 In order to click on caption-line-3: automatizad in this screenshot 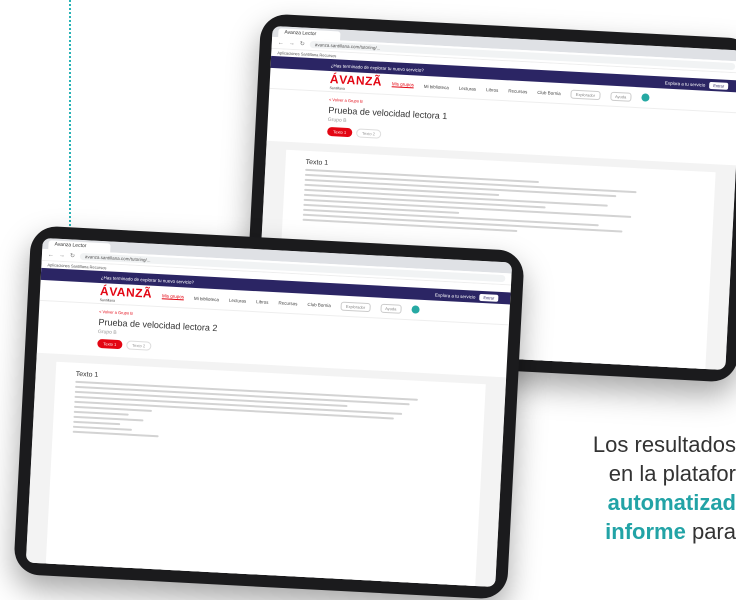, I will do `click(671, 502)`.